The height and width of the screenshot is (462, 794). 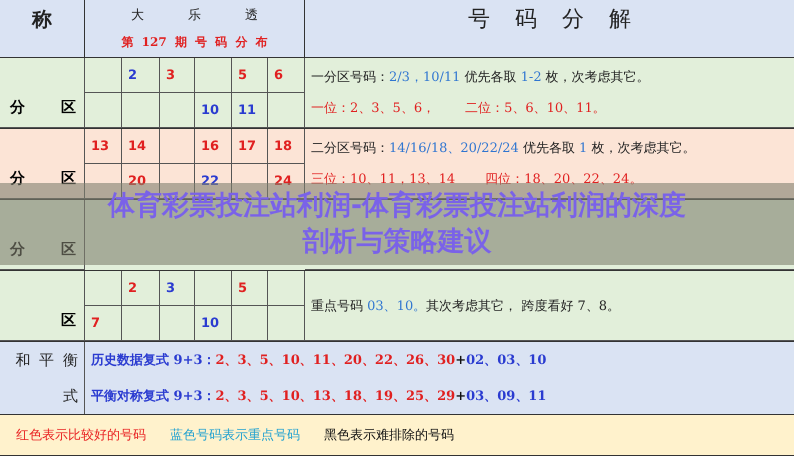 What do you see at coordinates (46, 360) in the screenshot?
I see `row-label: 和 平 衡` at bounding box center [46, 360].